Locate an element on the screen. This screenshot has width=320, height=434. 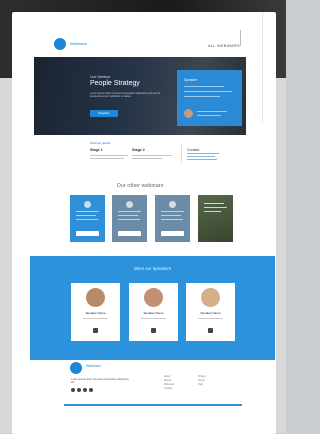
footer-link: Help is located at coordinates (200, 384).